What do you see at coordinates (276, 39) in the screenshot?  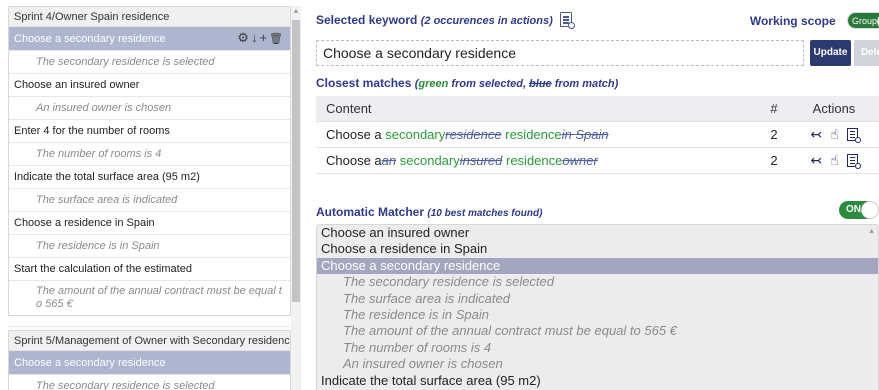 I see `trash-icon: 🗑` at bounding box center [276, 39].